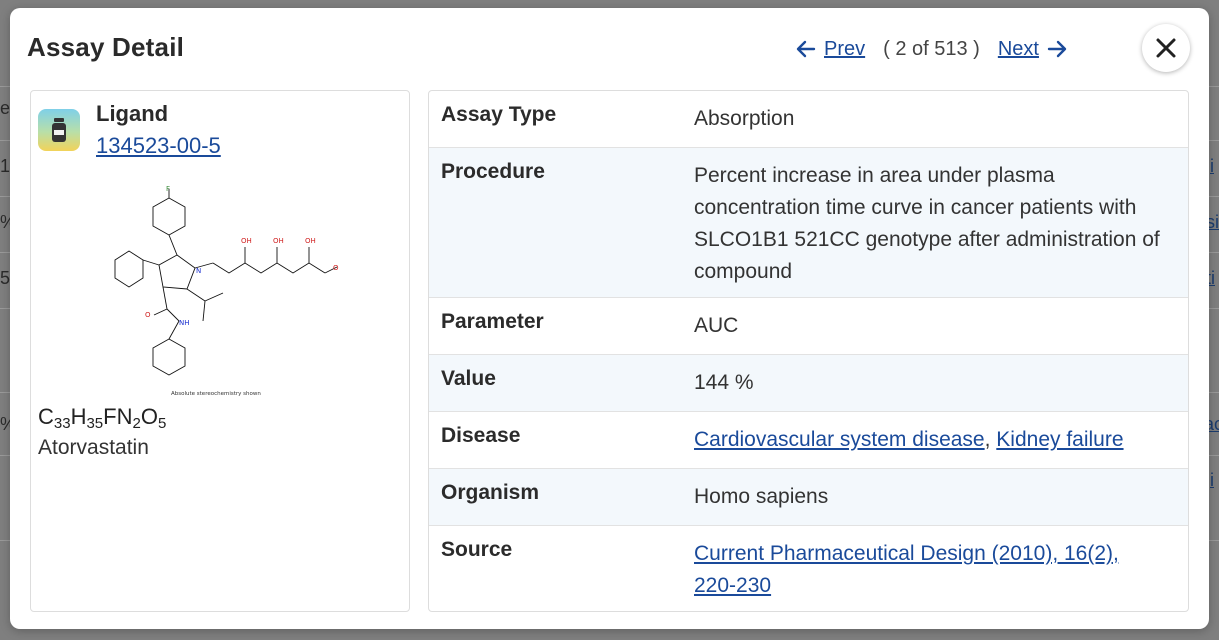  Describe the element at coordinates (468, 378) in the screenshot. I see `row-key: Value` at that location.